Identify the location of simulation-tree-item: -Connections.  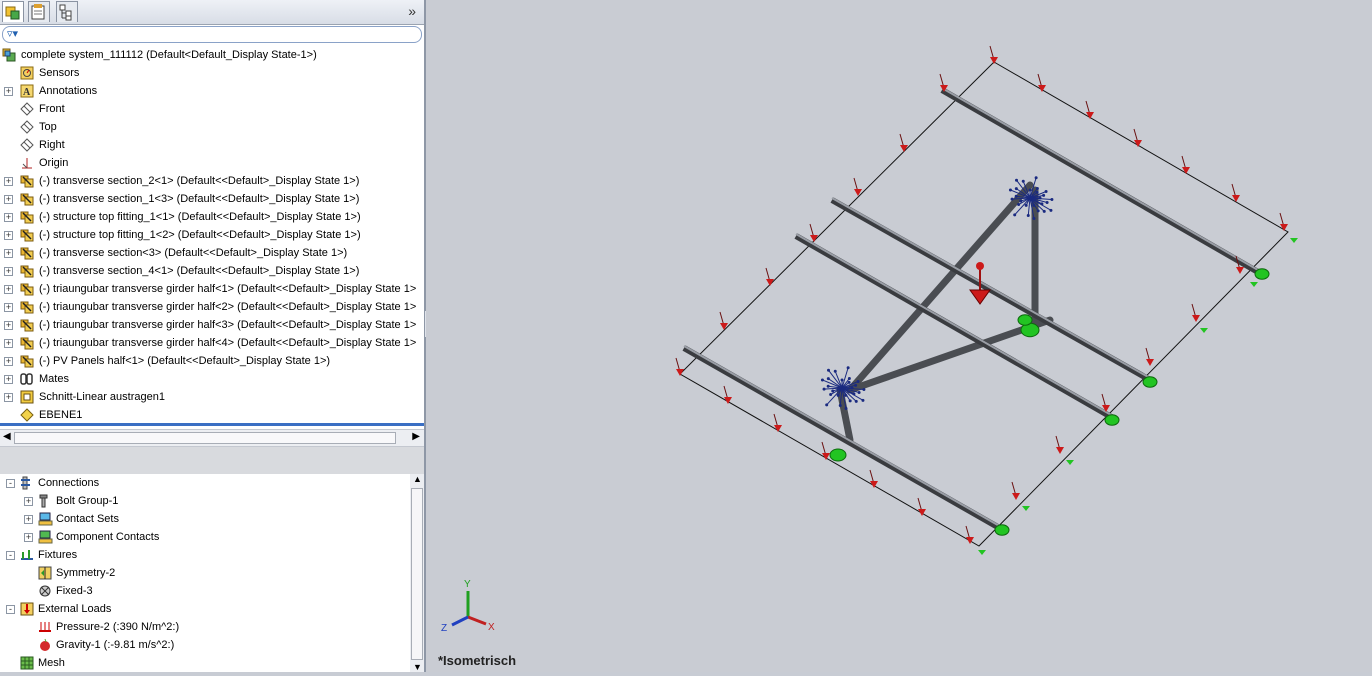
(205, 483).